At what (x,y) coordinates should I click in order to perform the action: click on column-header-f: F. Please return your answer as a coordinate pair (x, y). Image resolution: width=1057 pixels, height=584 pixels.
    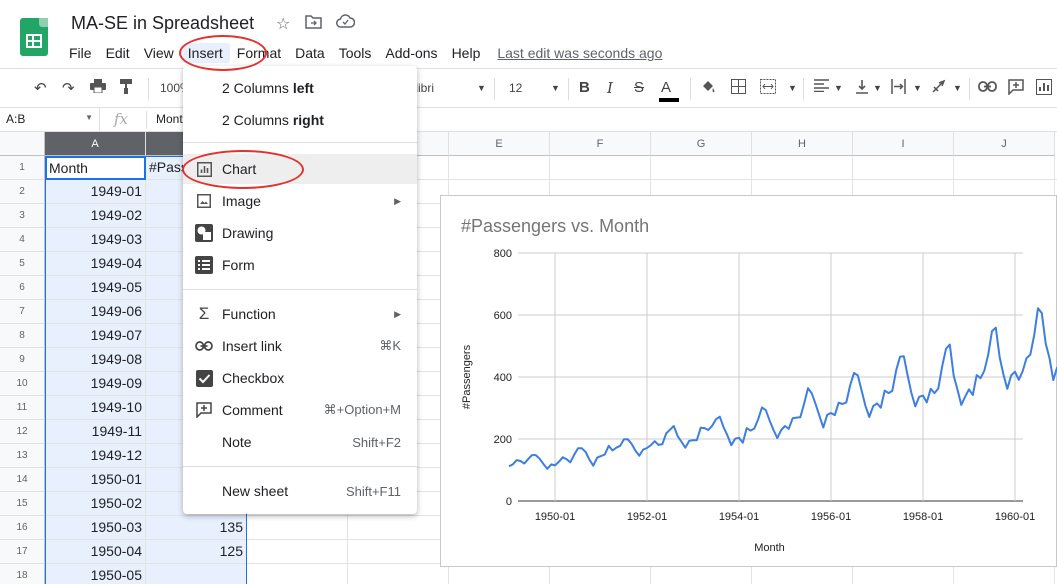
    Looking at the image, I should click on (600, 144).